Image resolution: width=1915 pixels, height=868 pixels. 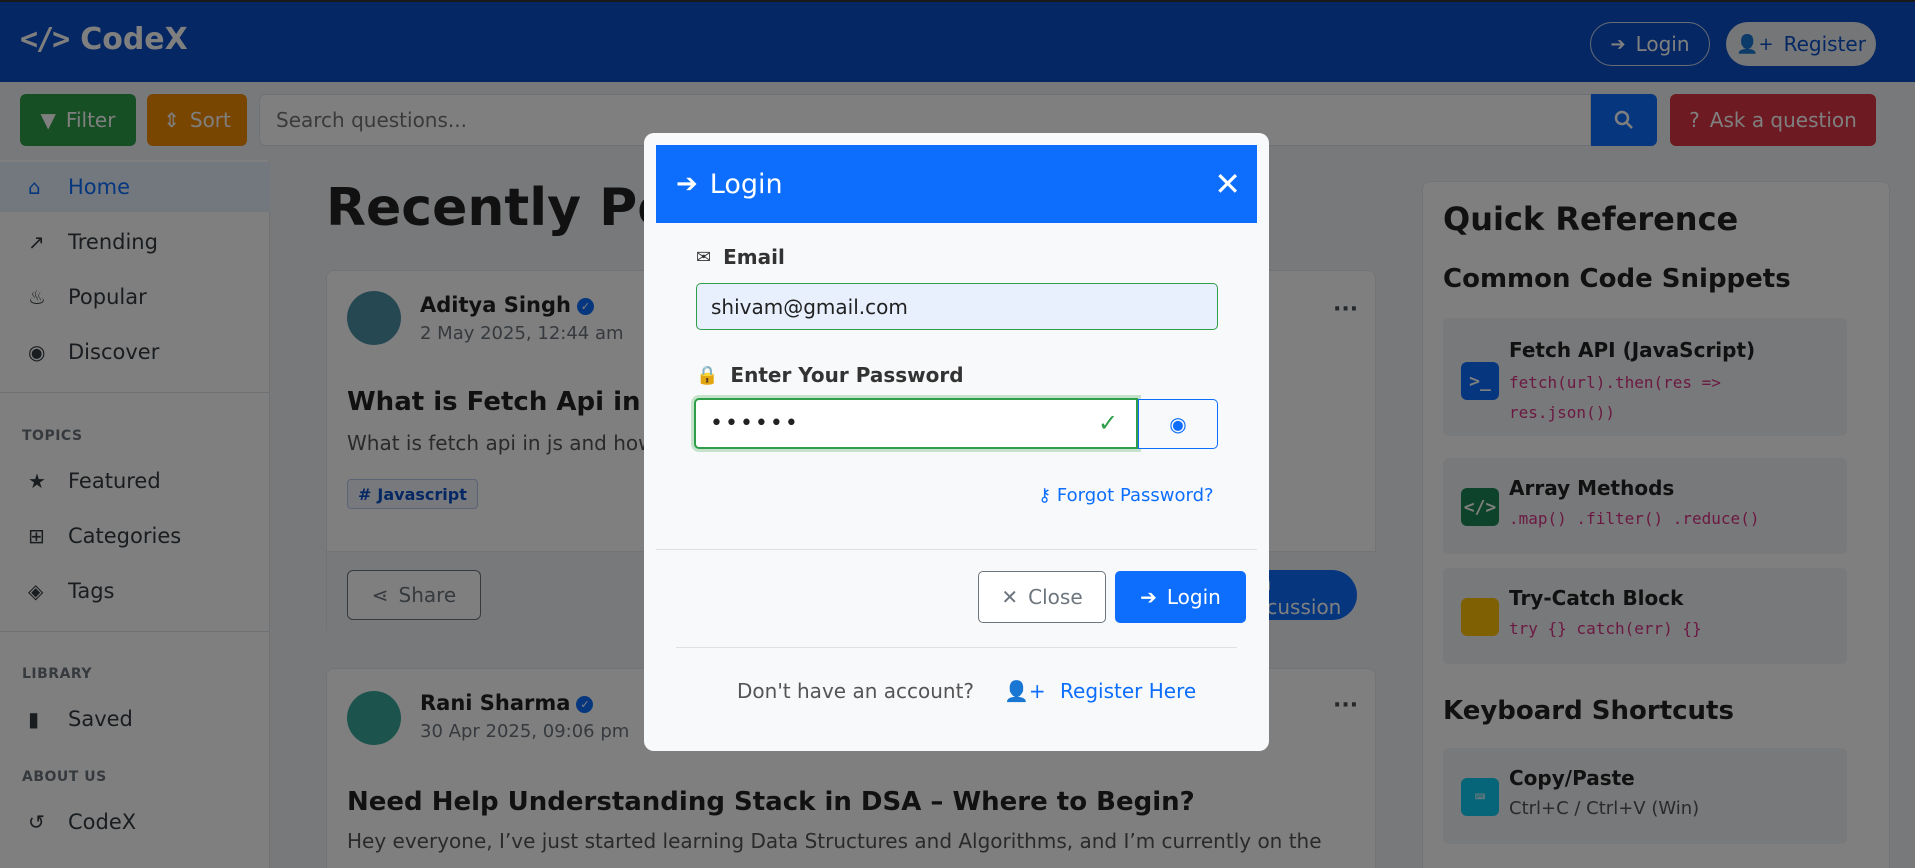 What do you see at coordinates (1045, 495) in the screenshot?
I see `key-icon: ⚷` at bounding box center [1045, 495].